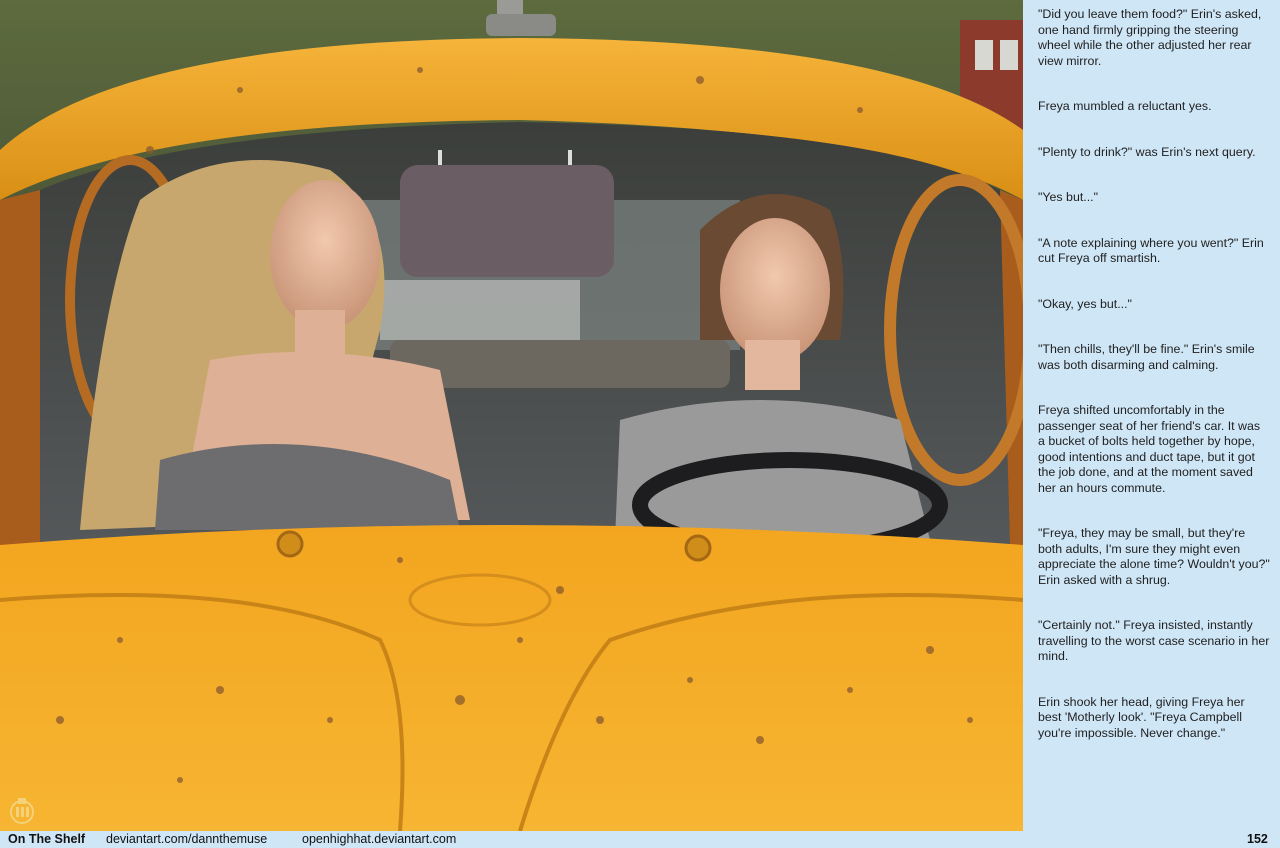  Describe the element at coordinates (1085, 303) in the screenshot. I see `story-paragraph: "Okay, yes but..."` at that location.